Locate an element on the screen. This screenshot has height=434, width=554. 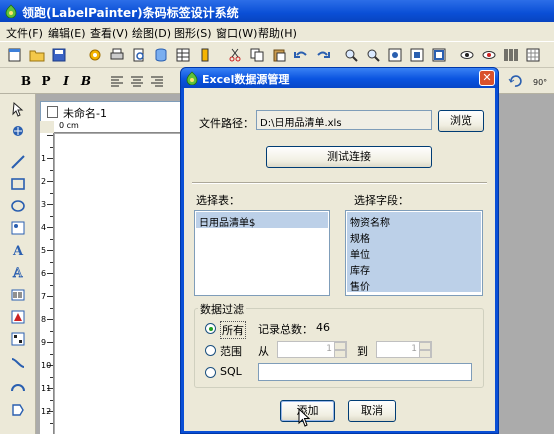
test-connection-button: 测试连接 is located at coordinates (349, 157).